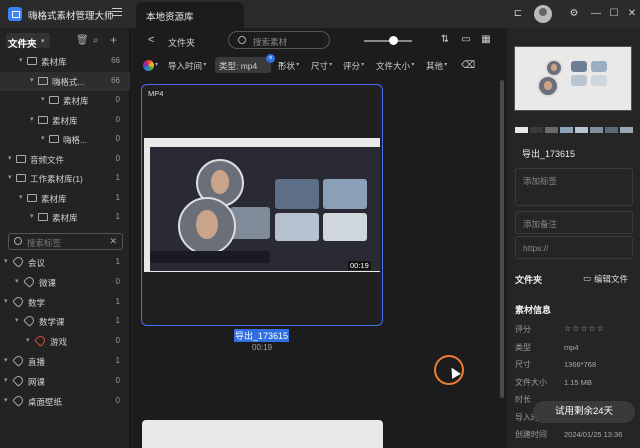 The height and width of the screenshot is (448, 640). Describe the element at coordinates (117, 380) in the screenshot. I see `tag-count: 0` at that location.